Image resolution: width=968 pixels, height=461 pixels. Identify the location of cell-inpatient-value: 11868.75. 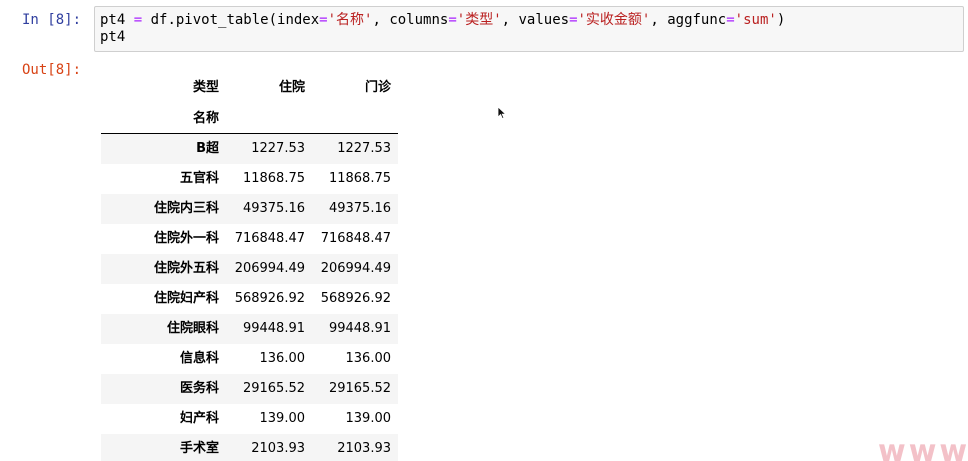
(273, 178).